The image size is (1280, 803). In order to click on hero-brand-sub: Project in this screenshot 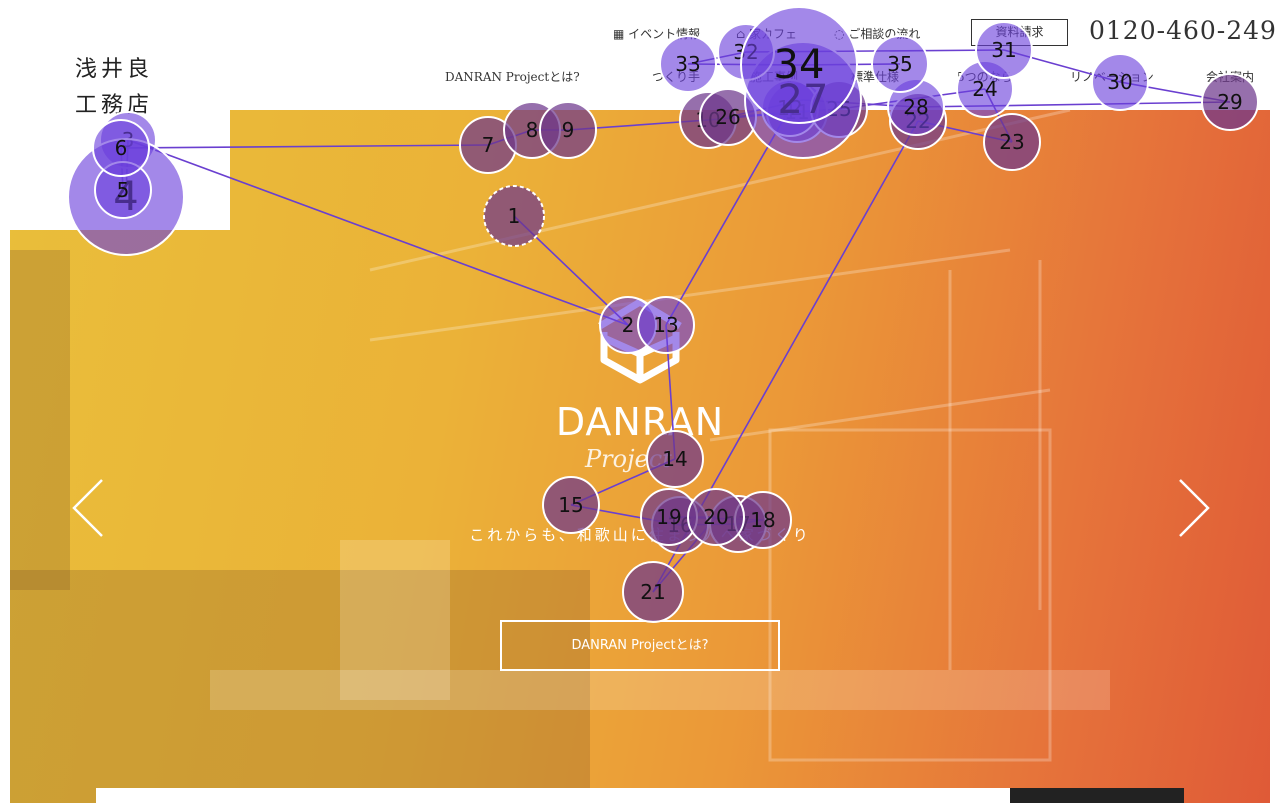, I will do `click(628, 459)`.